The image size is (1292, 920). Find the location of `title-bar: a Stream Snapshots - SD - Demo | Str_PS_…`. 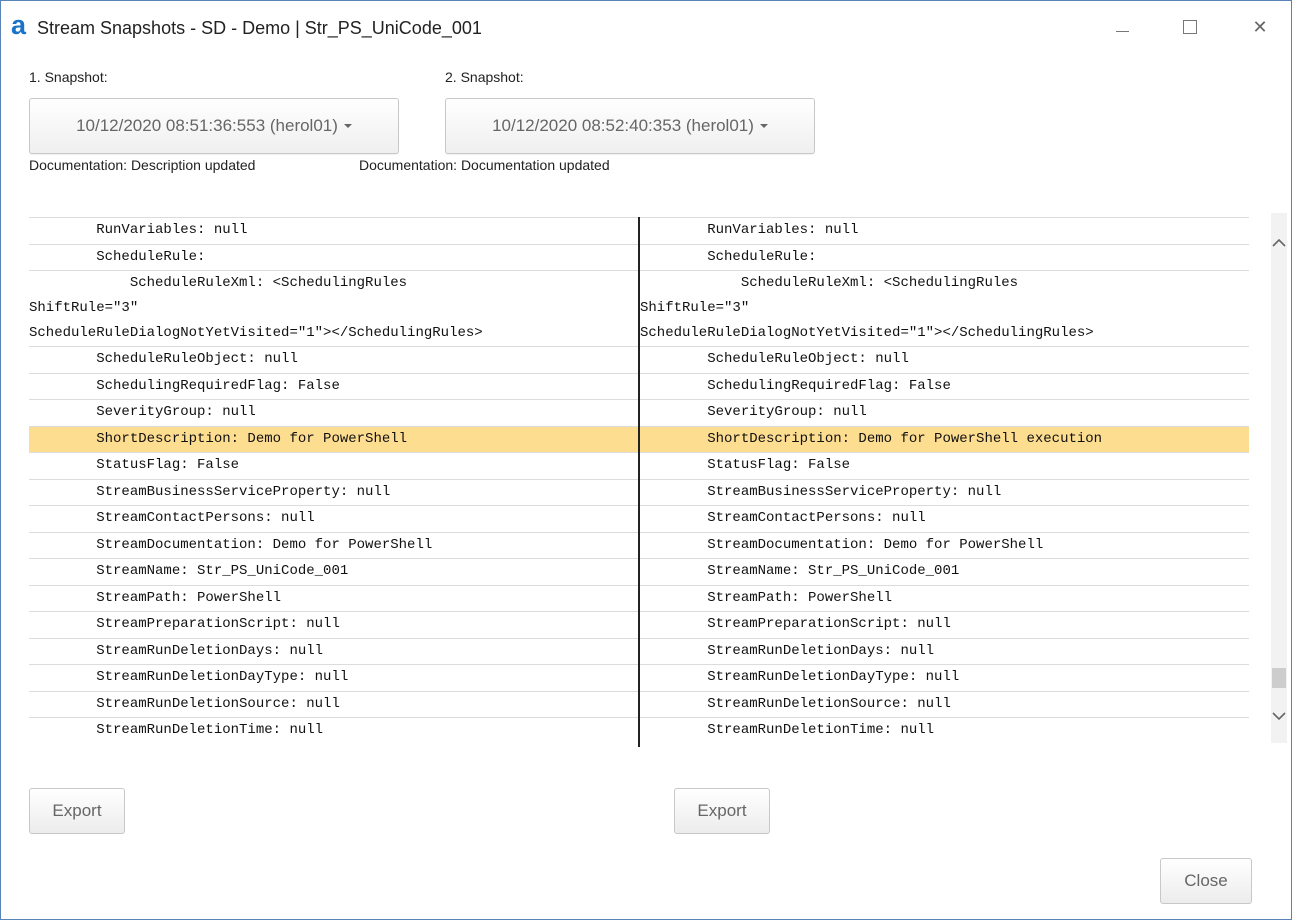

title-bar: a Stream Snapshots - SD - Demo | Str_PS_… is located at coordinates (646, 27).